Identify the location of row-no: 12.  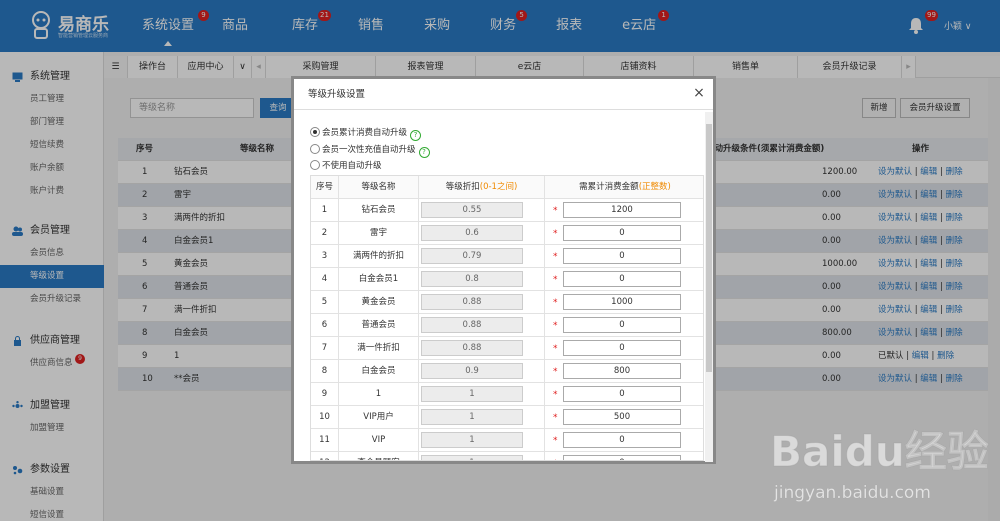
(325, 456).